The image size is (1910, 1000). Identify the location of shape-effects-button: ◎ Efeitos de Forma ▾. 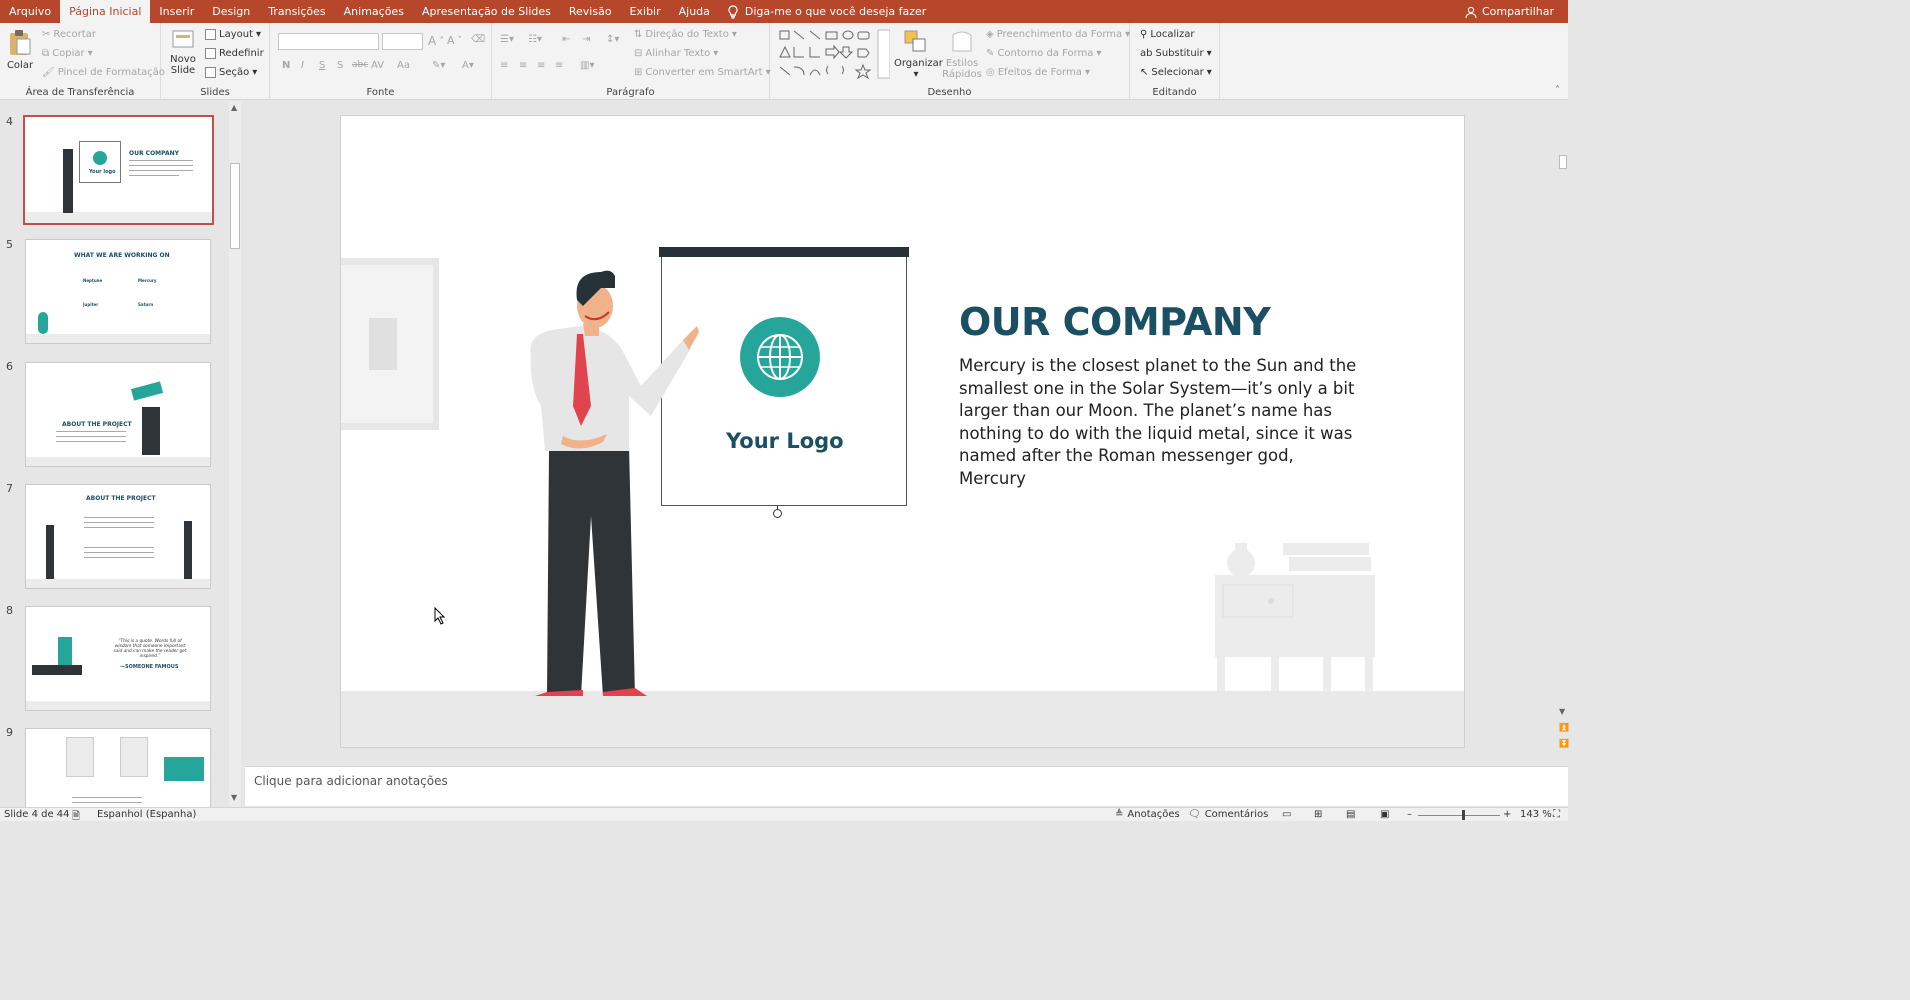
(1038, 72).